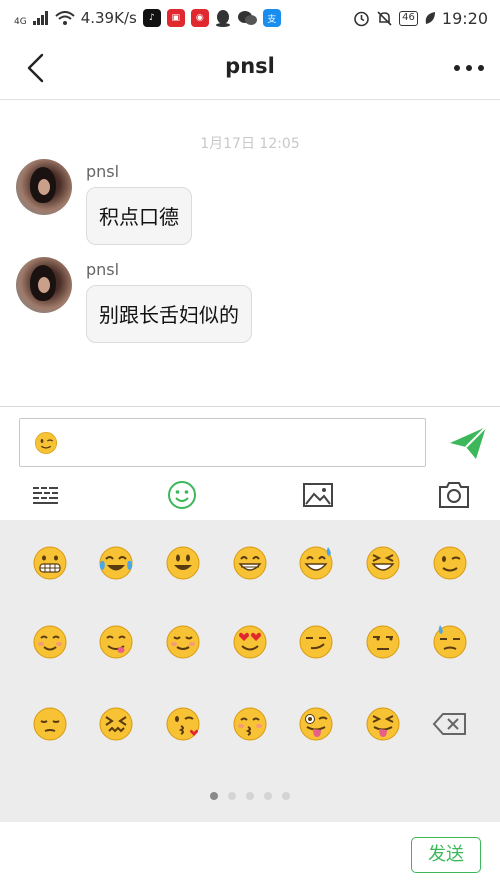 This screenshot has height=888, width=500. What do you see at coordinates (450, 724) in the screenshot?
I see `backspace-icon` at bounding box center [450, 724].